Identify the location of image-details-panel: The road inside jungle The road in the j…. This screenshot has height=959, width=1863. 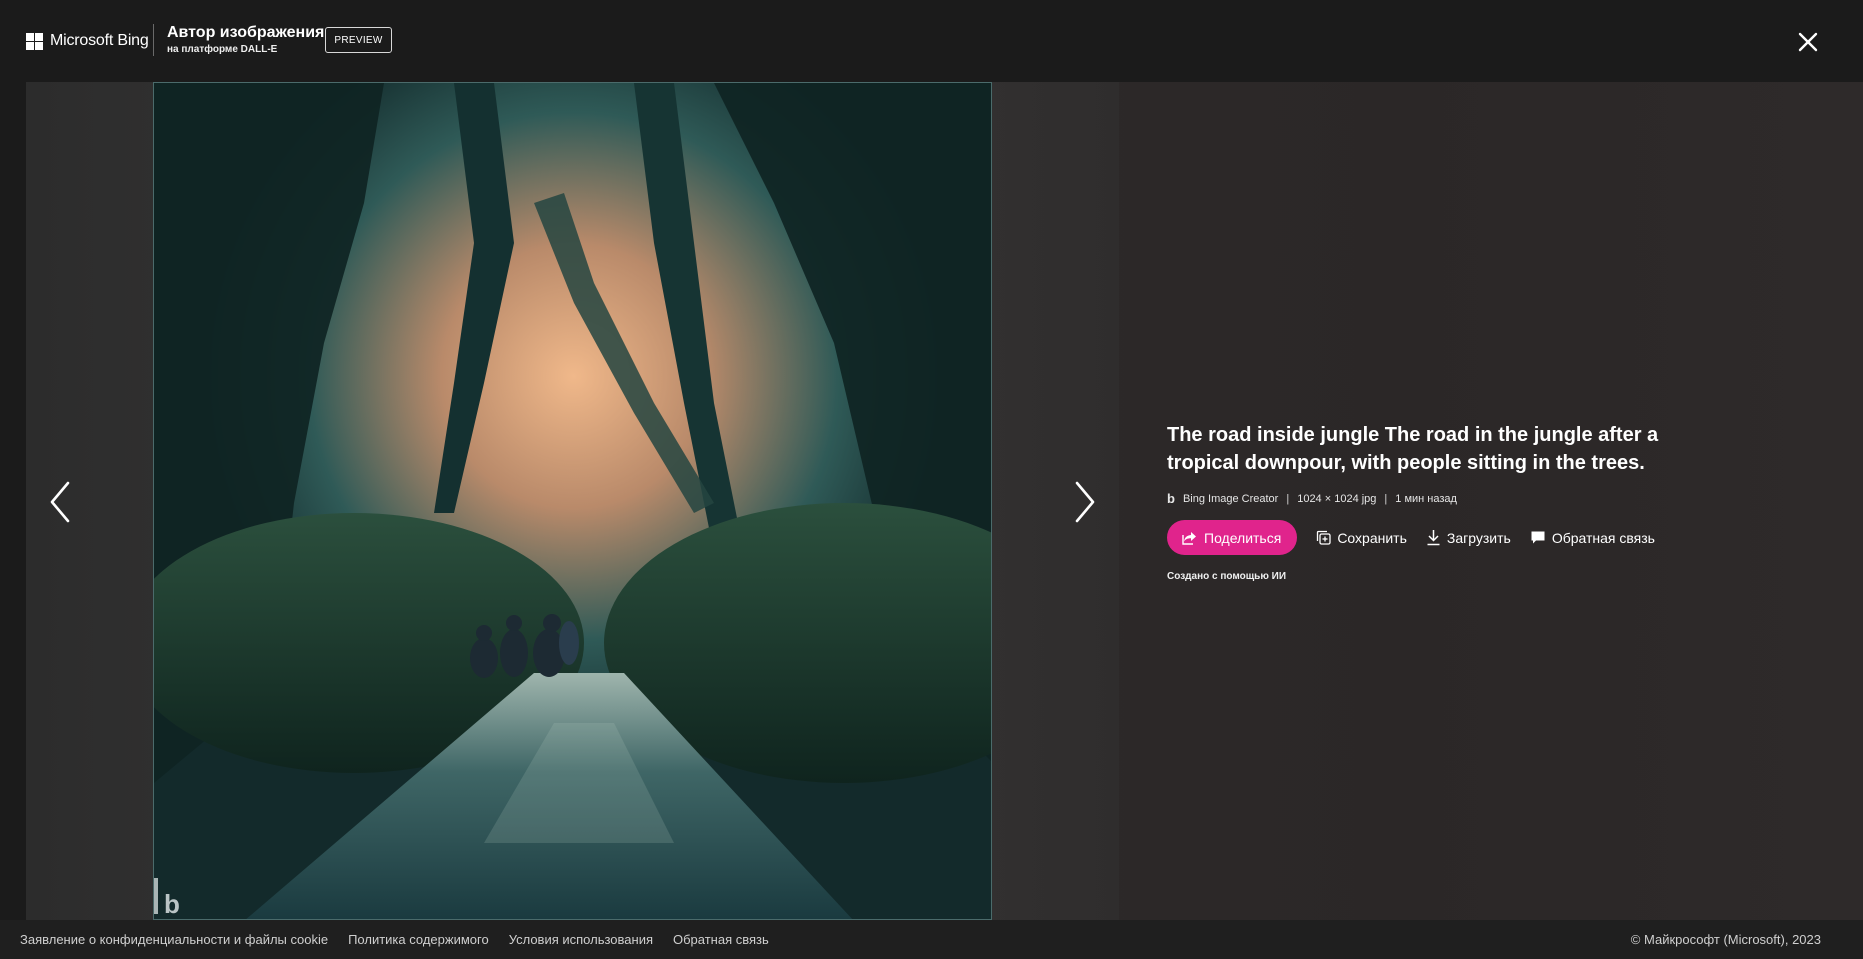
(1427, 501).